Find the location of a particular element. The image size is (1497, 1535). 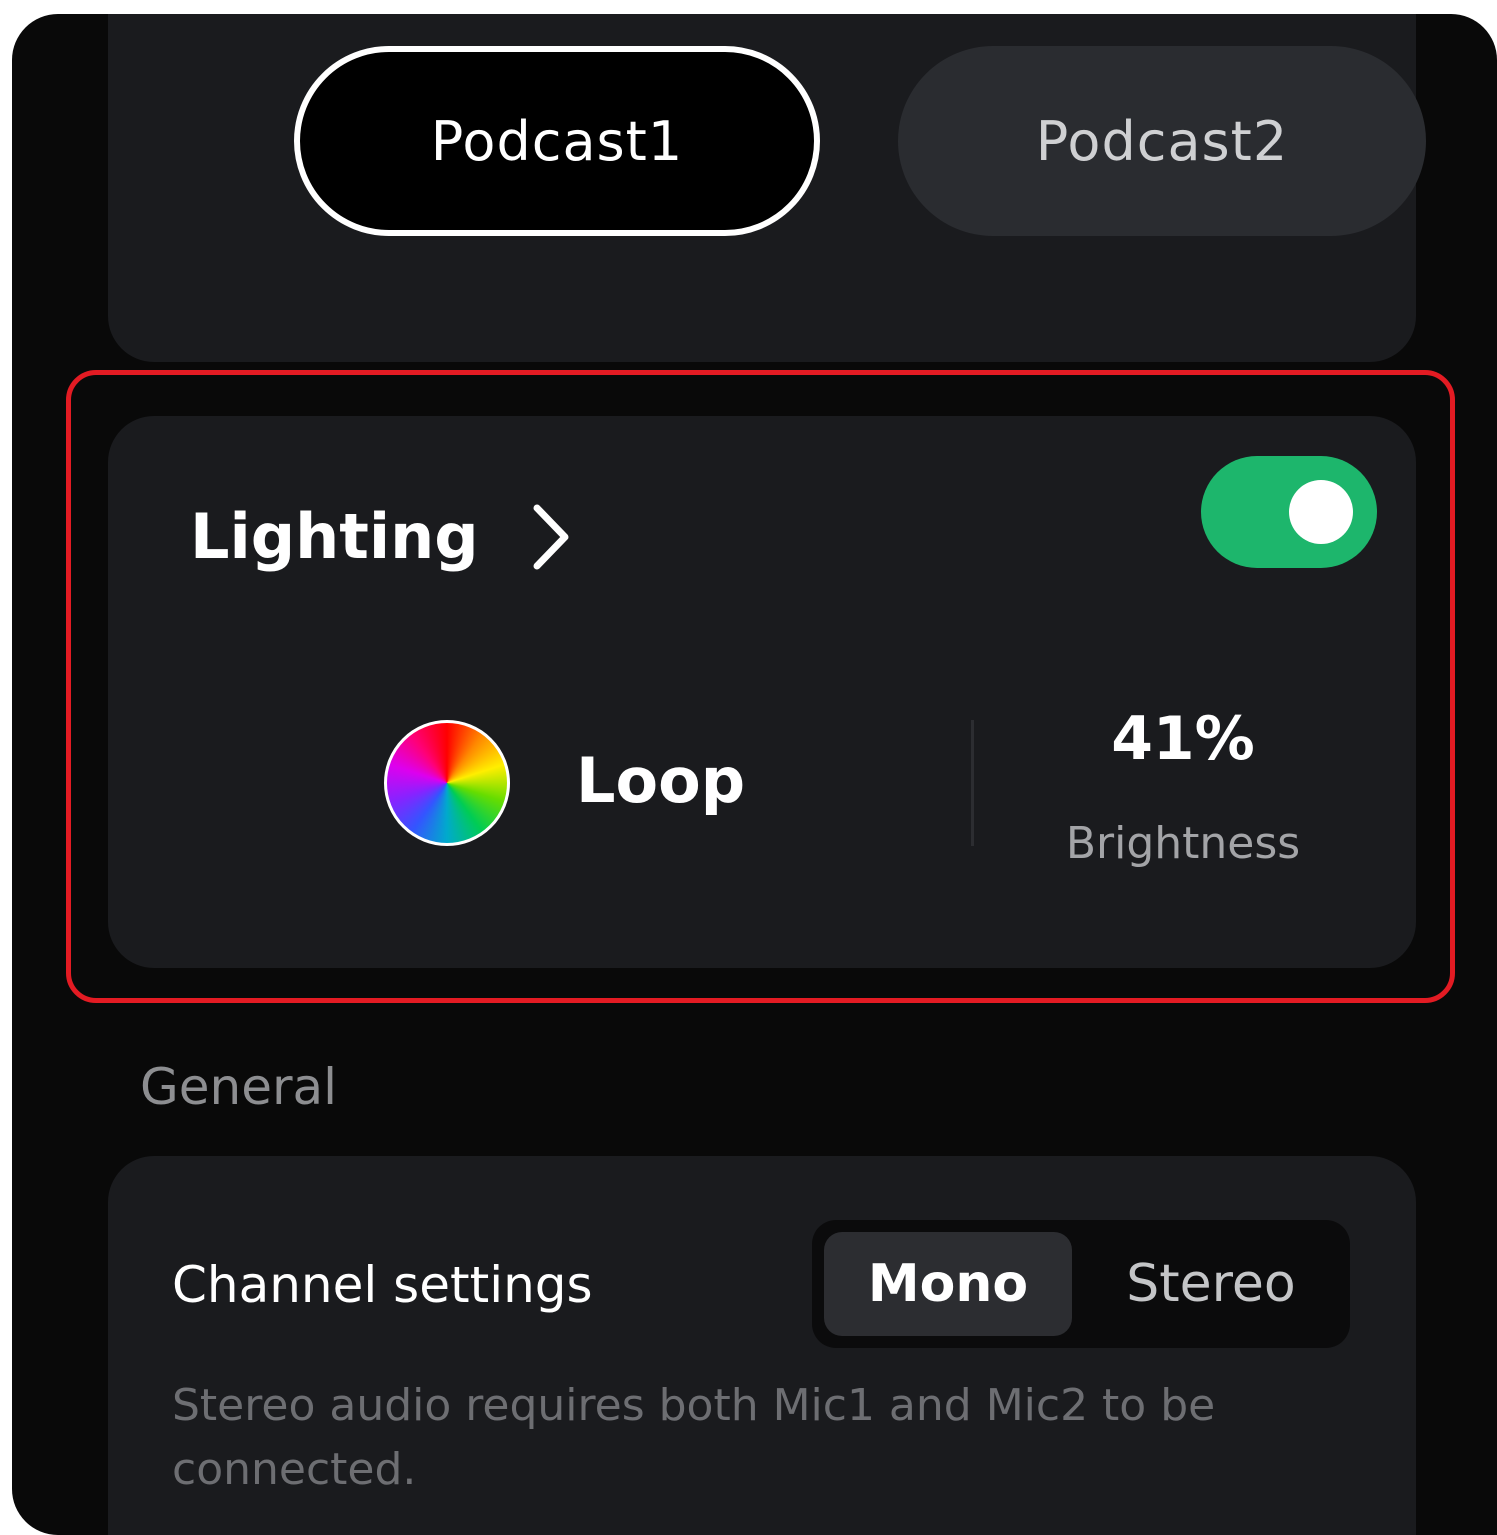

color-wheel-icon is located at coordinates (447, 783).